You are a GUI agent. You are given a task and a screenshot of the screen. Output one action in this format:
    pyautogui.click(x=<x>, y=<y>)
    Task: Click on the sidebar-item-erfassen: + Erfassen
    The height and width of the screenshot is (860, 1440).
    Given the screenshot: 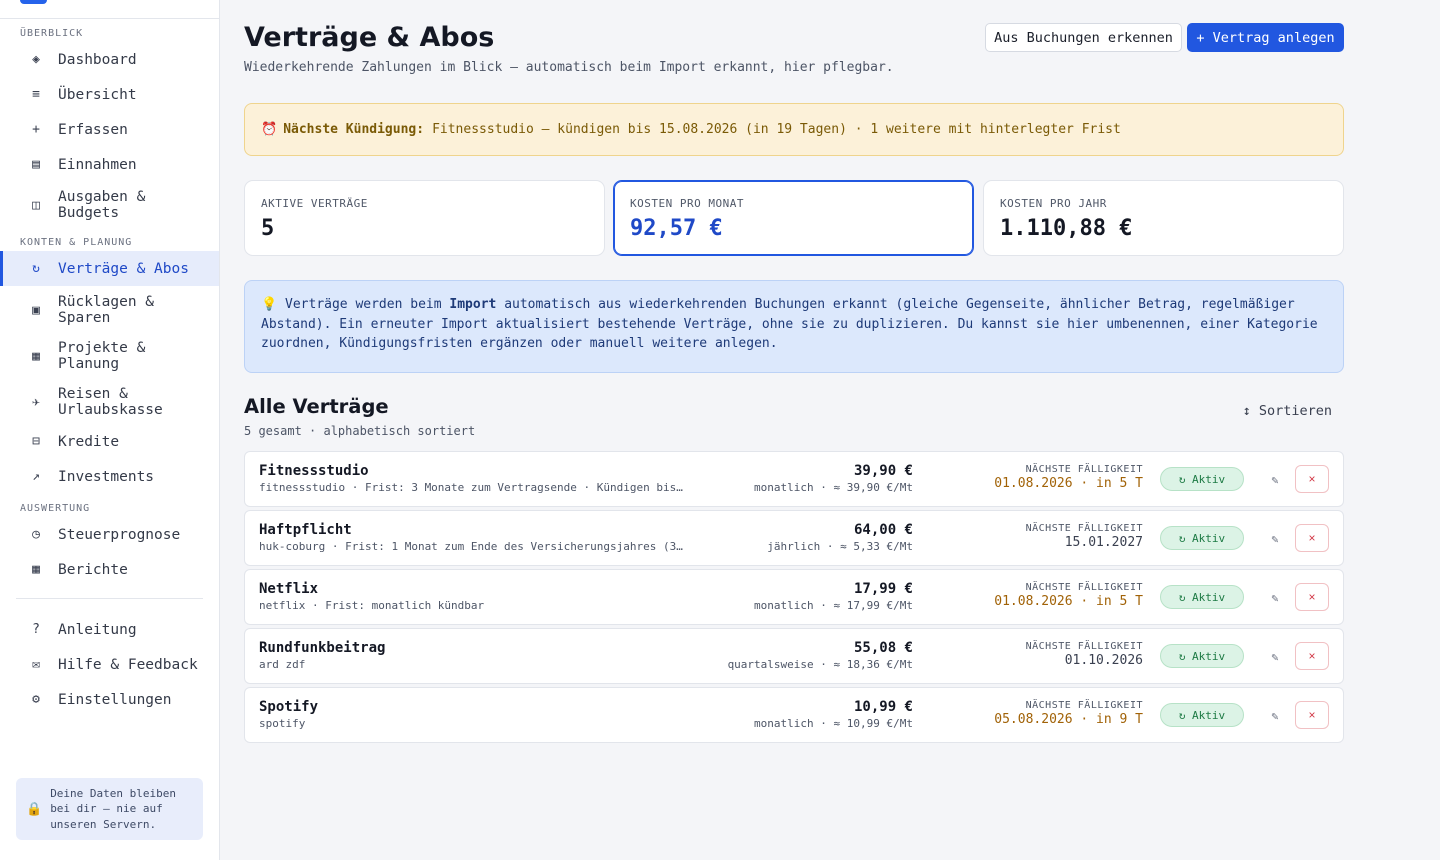 What is the action you would take?
    pyautogui.click(x=109, y=129)
    